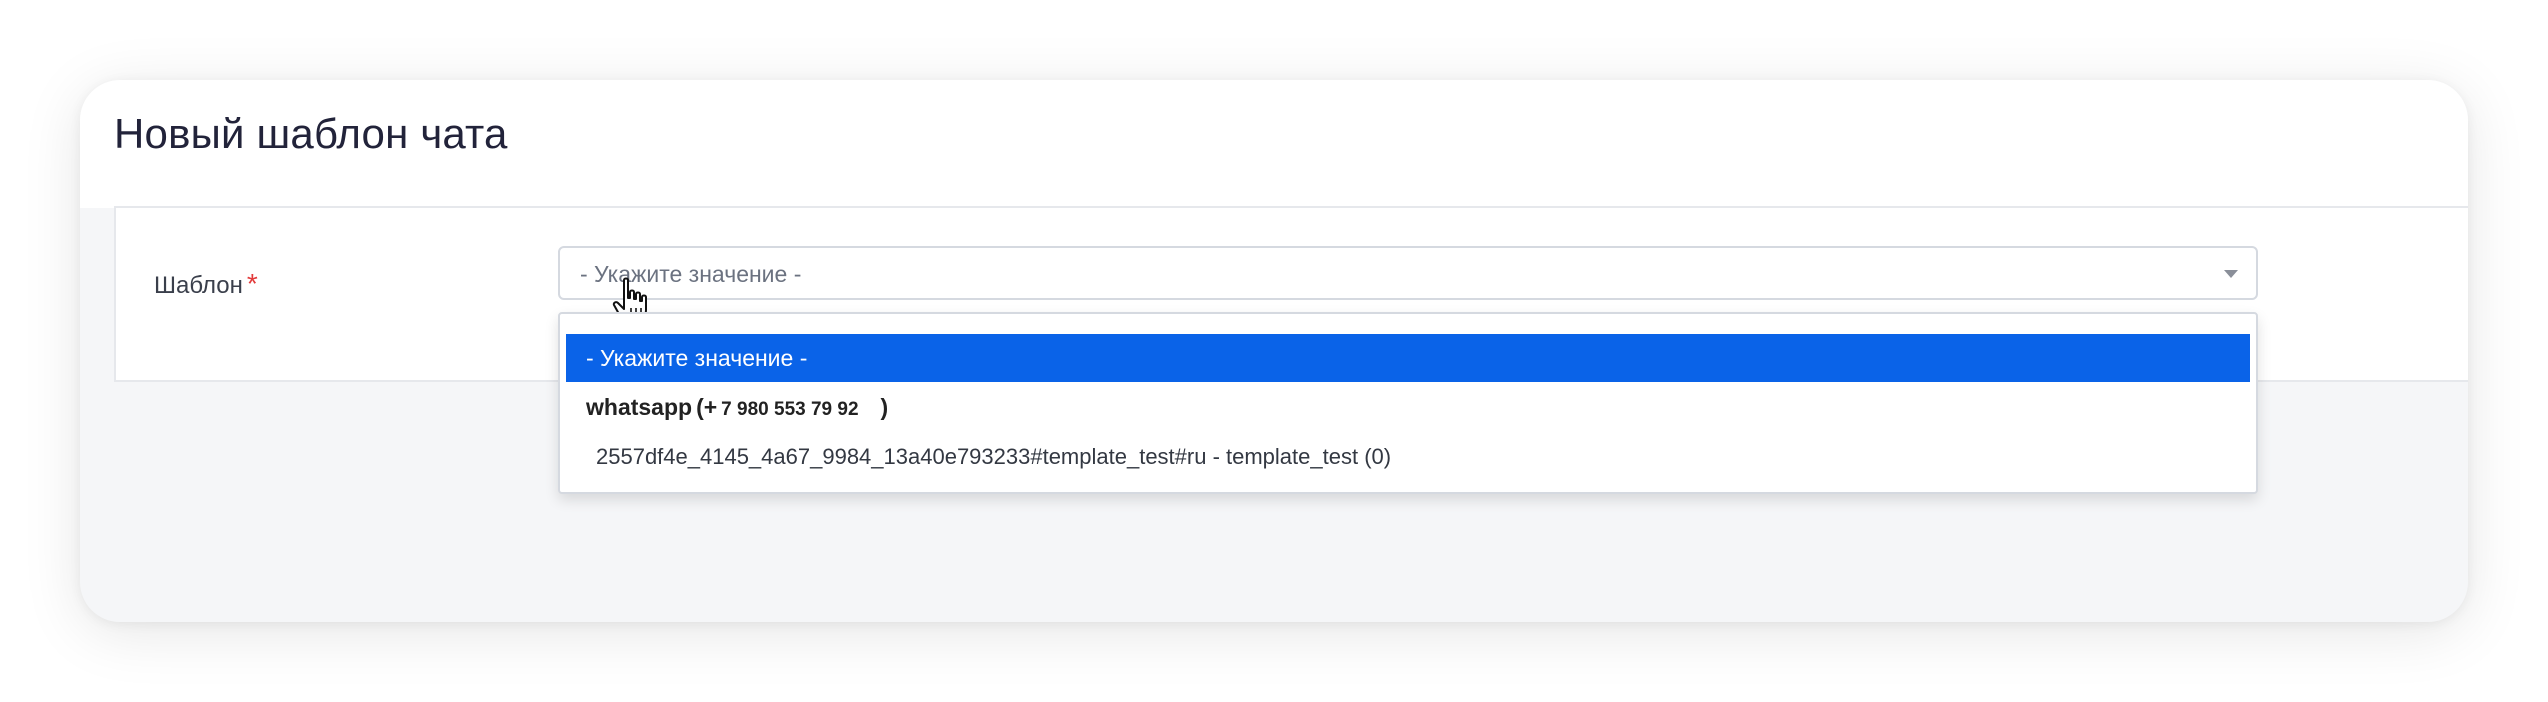  Describe the element at coordinates (198, 285) in the screenshot. I see `template-field-label-text: Шаблон` at that location.